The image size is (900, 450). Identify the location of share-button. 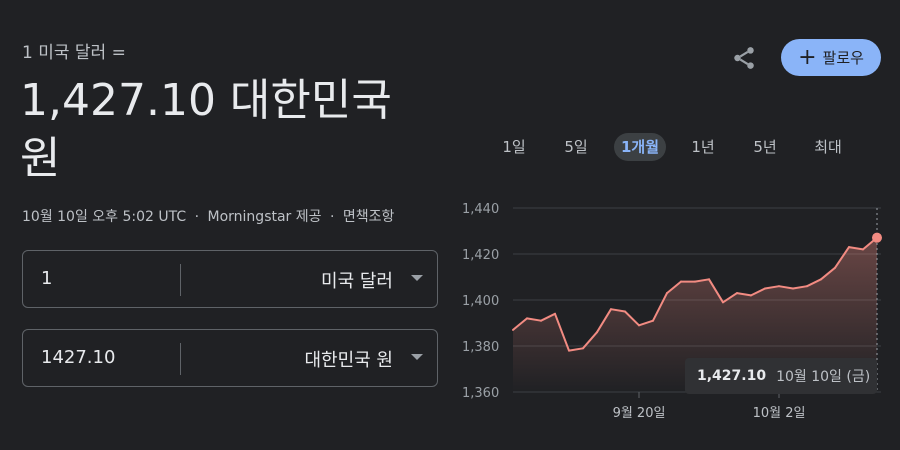
(744, 58).